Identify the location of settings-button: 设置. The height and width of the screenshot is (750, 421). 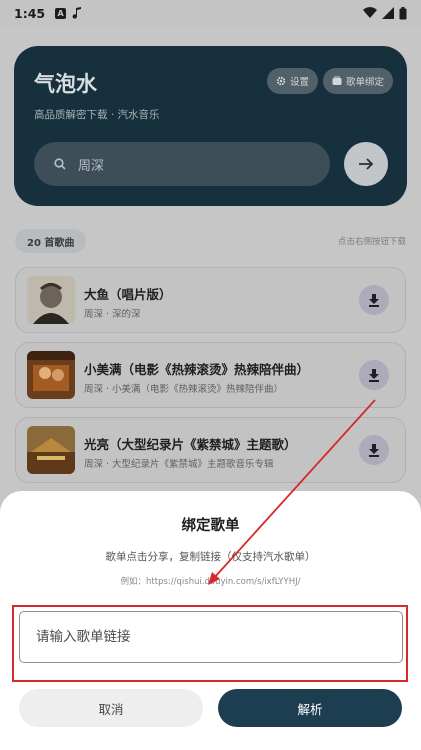
(293, 81).